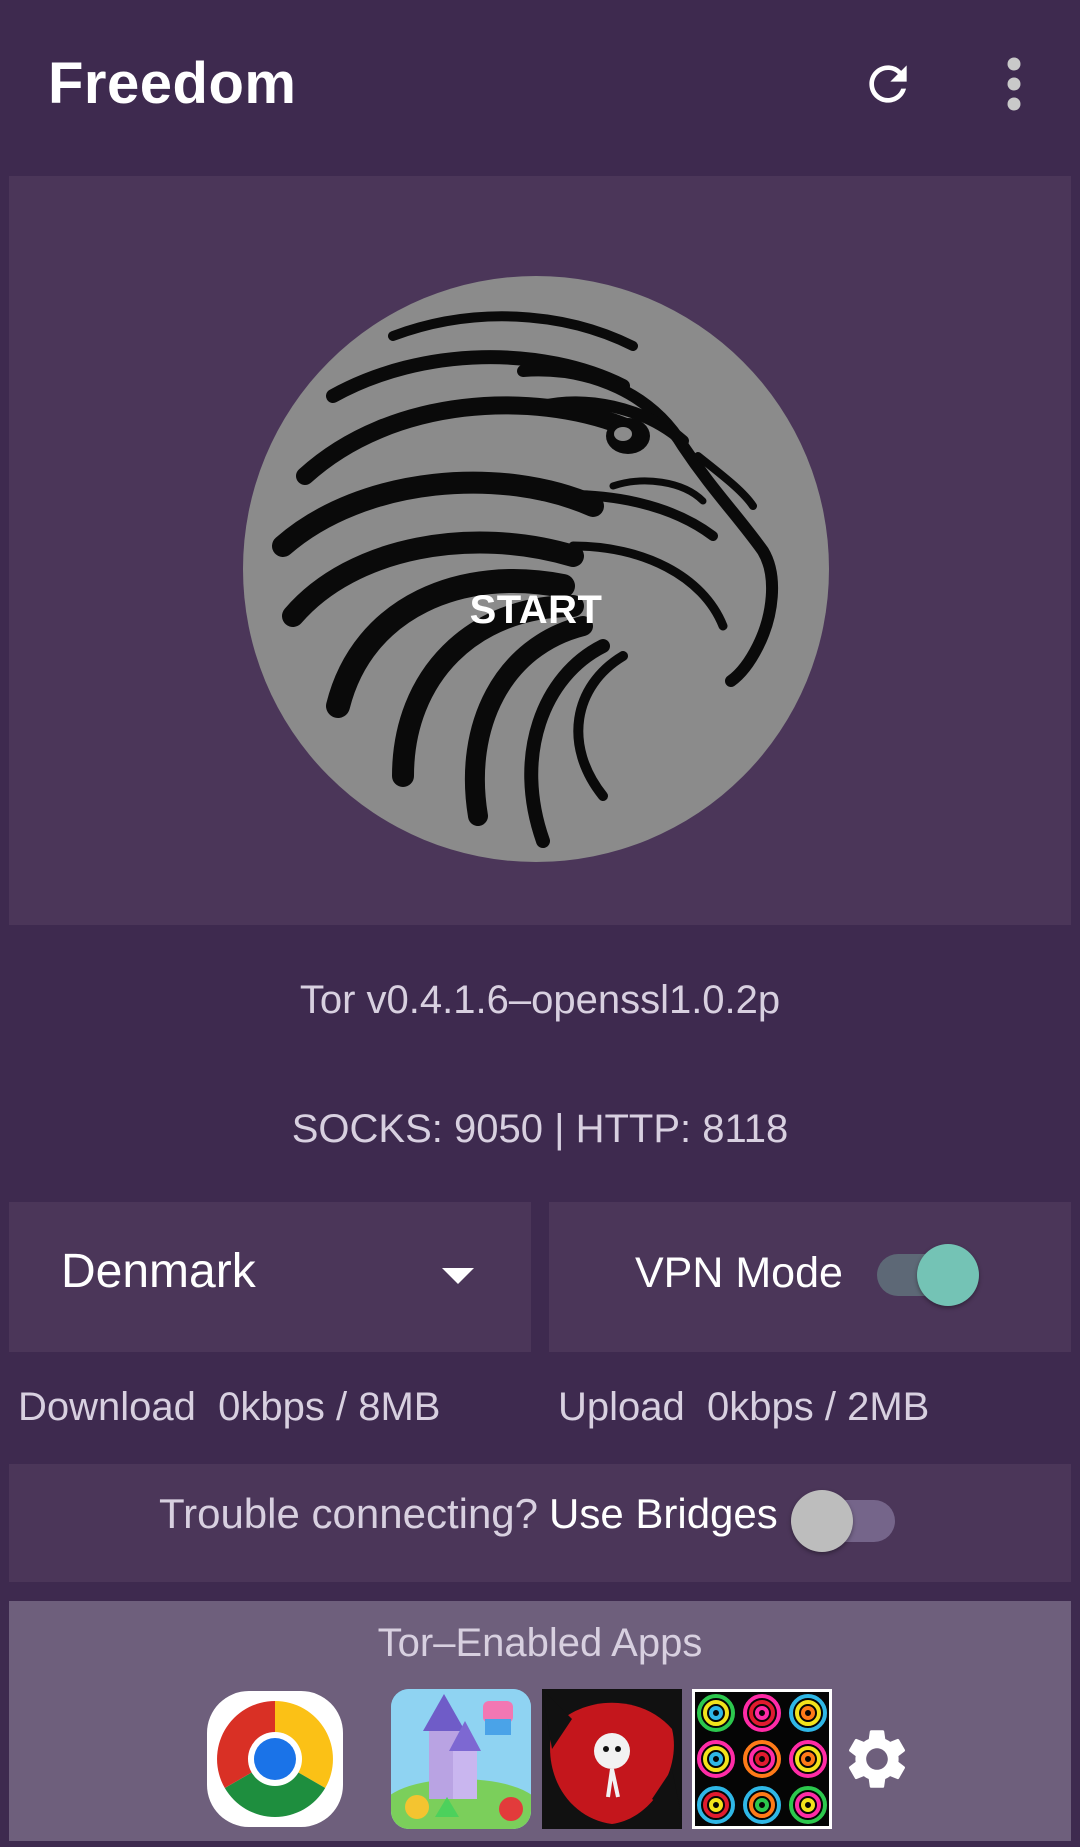 The image size is (1080, 1847). I want to click on start-label: START, so click(536, 610).